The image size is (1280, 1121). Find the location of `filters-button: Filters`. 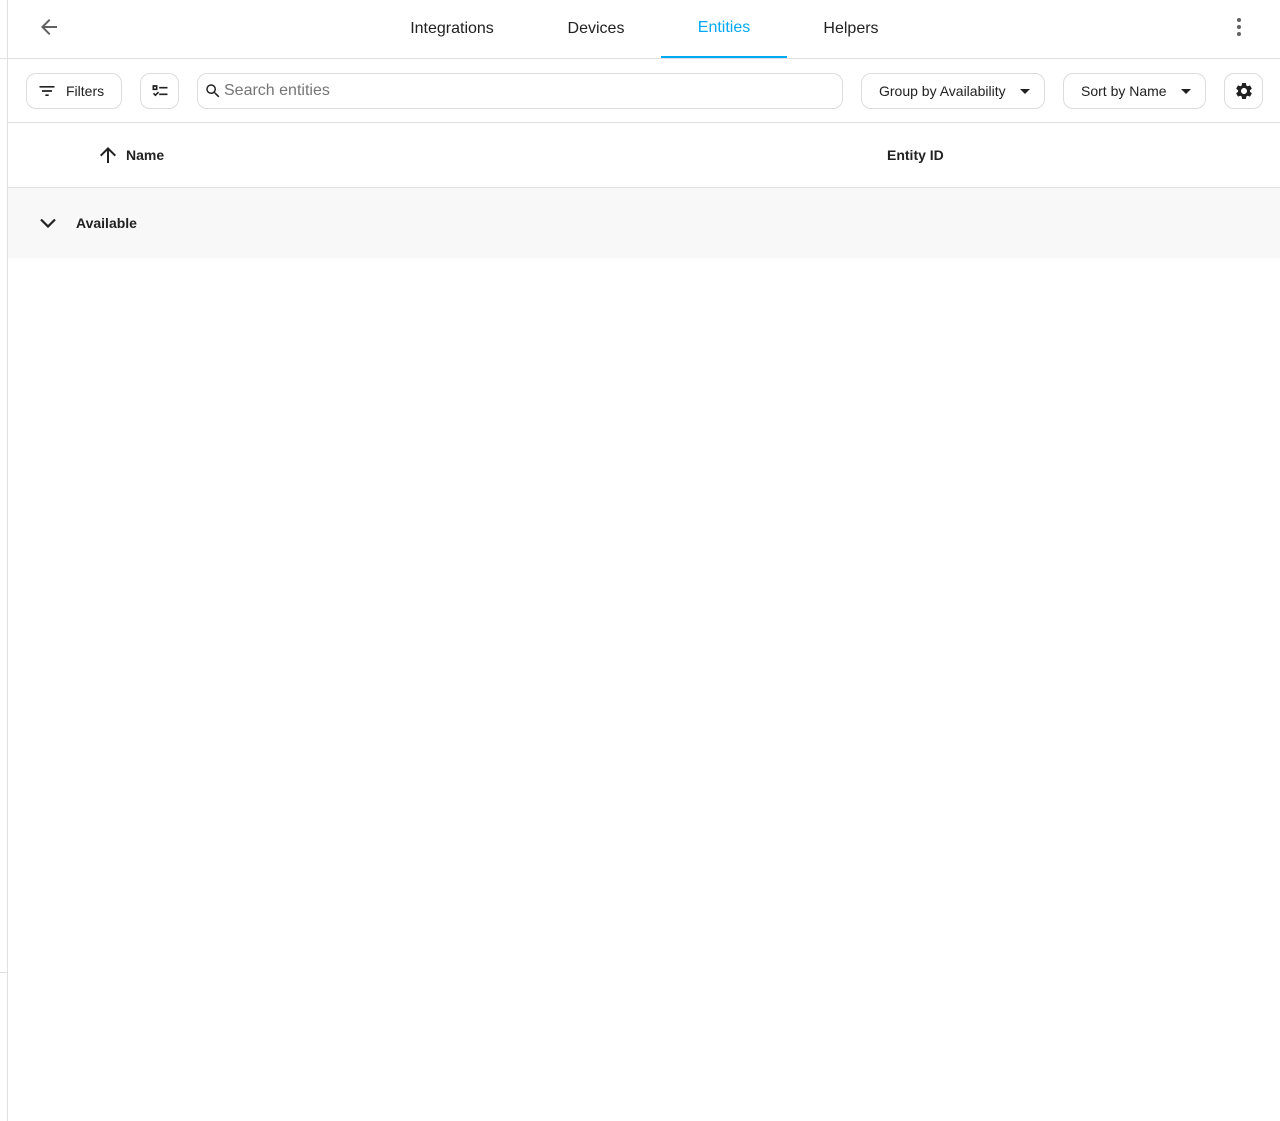

filters-button: Filters is located at coordinates (74, 91).